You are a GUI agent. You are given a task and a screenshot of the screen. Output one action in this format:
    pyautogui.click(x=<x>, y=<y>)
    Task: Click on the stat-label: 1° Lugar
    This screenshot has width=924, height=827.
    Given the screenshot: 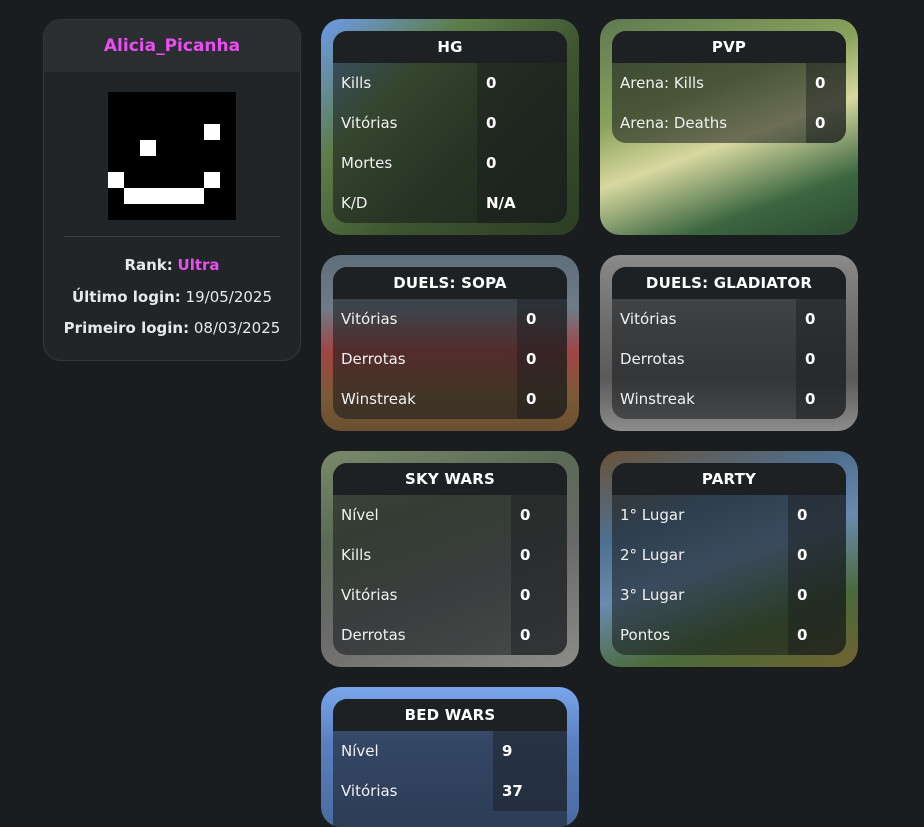 What is the action you would take?
    pyautogui.click(x=652, y=515)
    